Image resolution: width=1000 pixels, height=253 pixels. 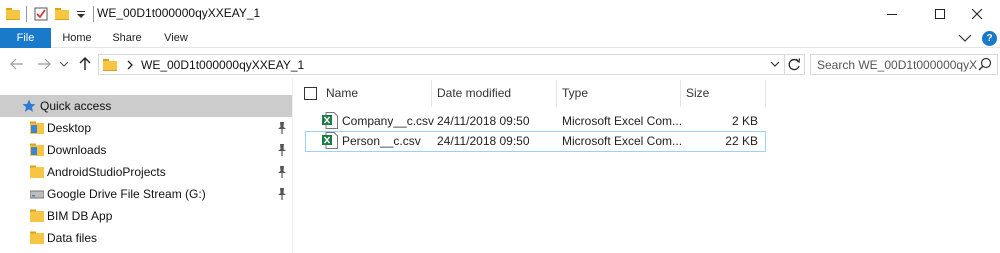 What do you see at coordinates (775, 64) in the screenshot?
I see `address-dropdown-icon` at bounding box center [775, 64].